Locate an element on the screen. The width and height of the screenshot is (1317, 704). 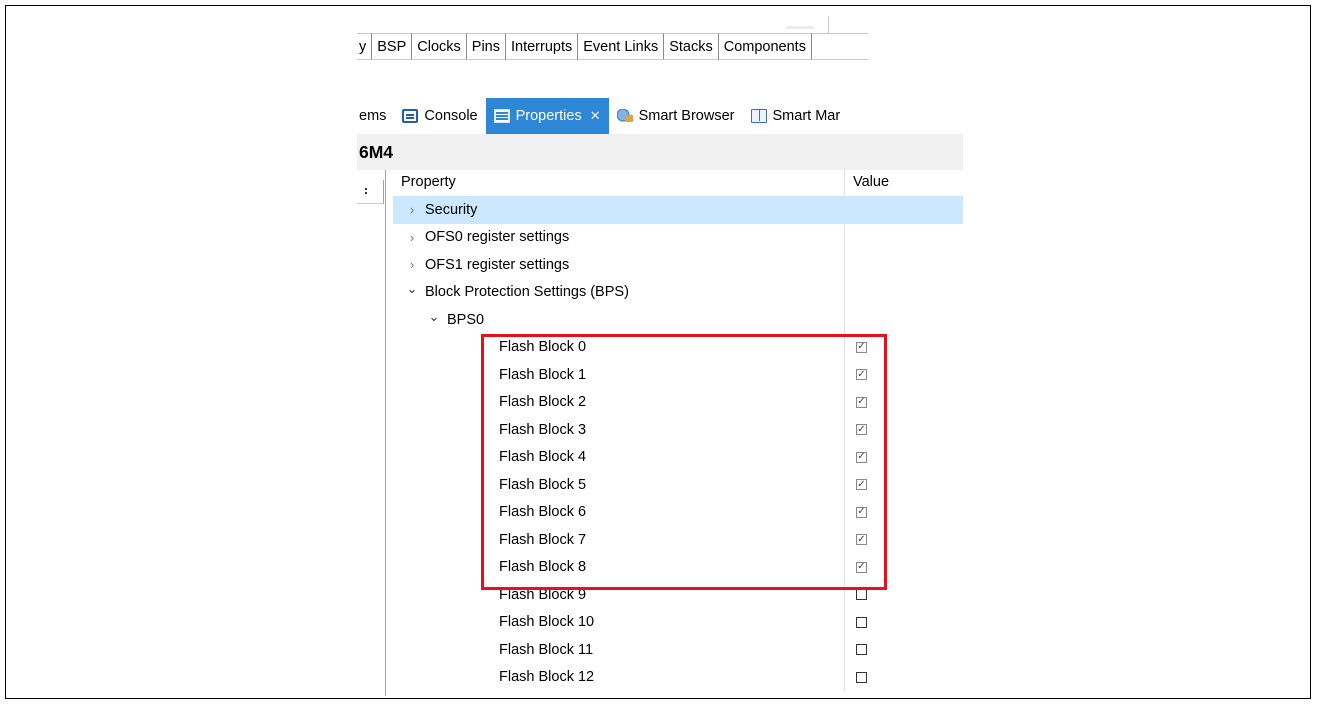
table-row: › OFS1 register settings is located at coordinates (678, 265).